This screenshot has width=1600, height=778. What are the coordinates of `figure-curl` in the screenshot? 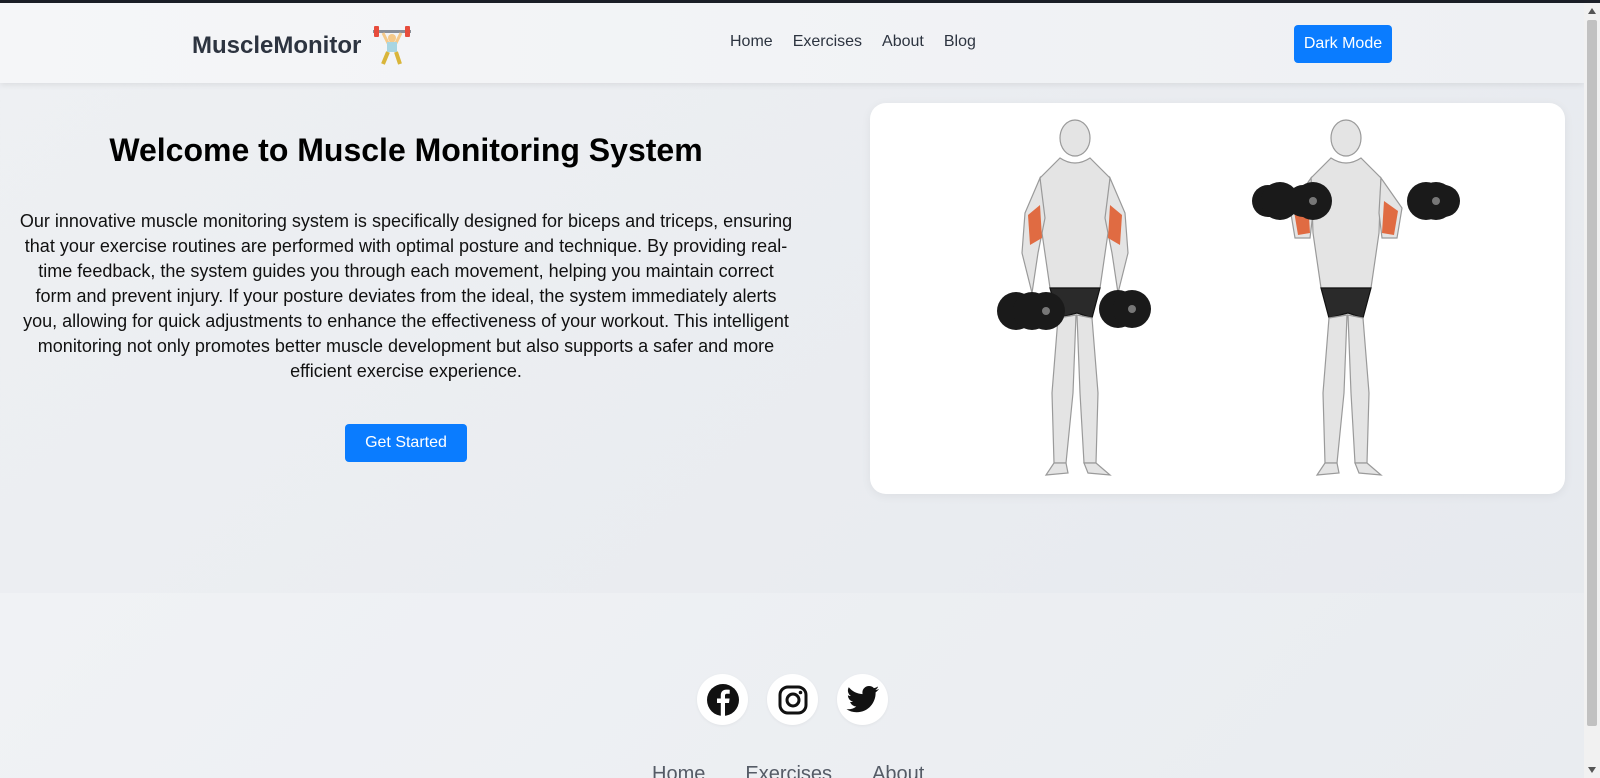 It's located at (1346, 297).